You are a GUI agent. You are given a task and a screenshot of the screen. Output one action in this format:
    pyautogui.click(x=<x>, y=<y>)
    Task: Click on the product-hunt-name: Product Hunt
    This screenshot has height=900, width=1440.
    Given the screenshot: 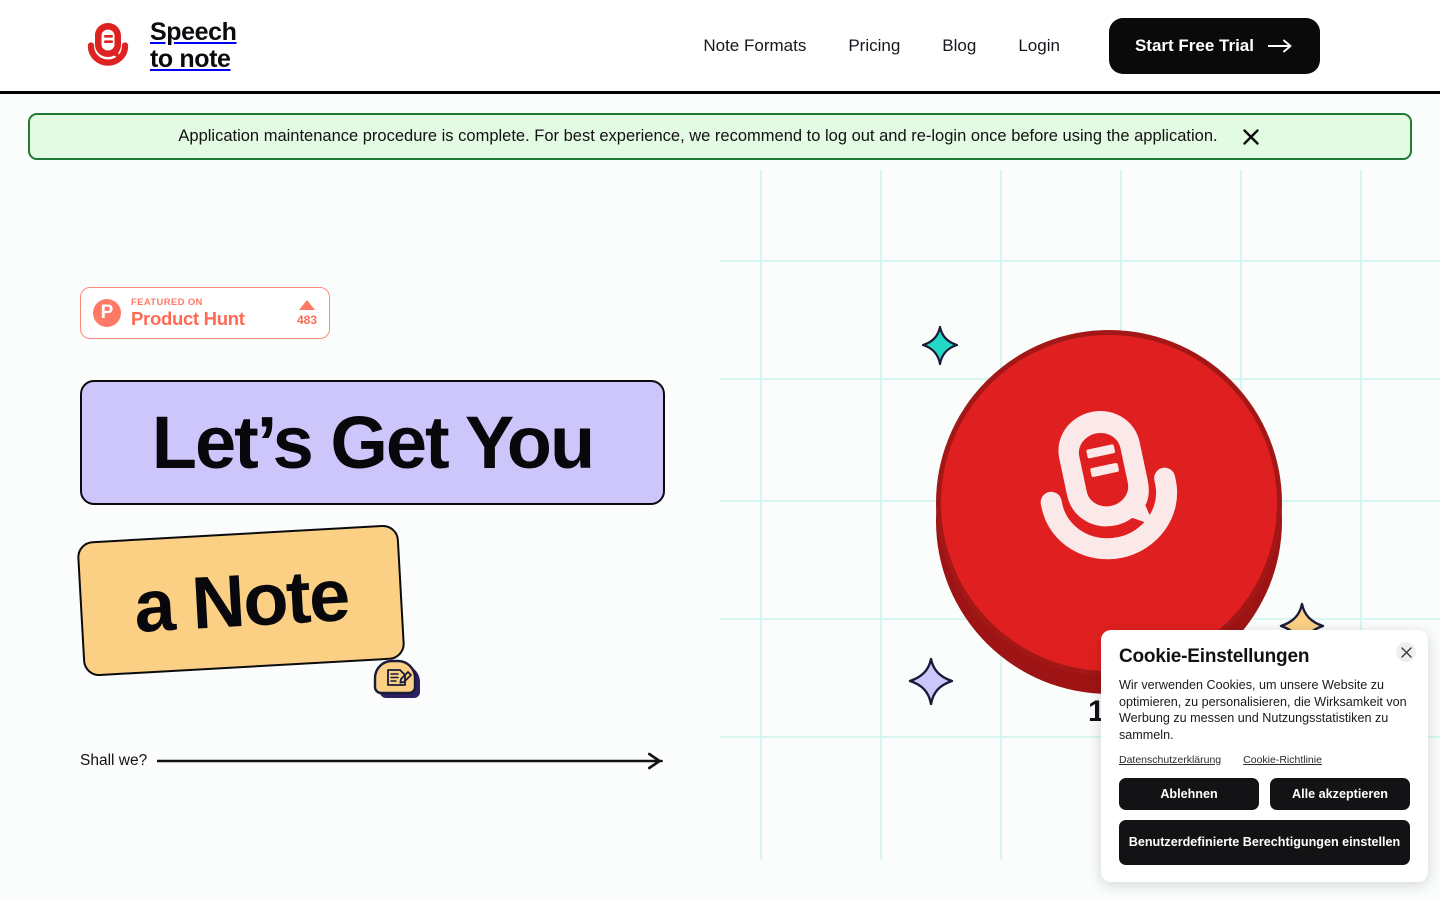 What is the action you would take?
    pyautogui.click(x=188, y=318)
    